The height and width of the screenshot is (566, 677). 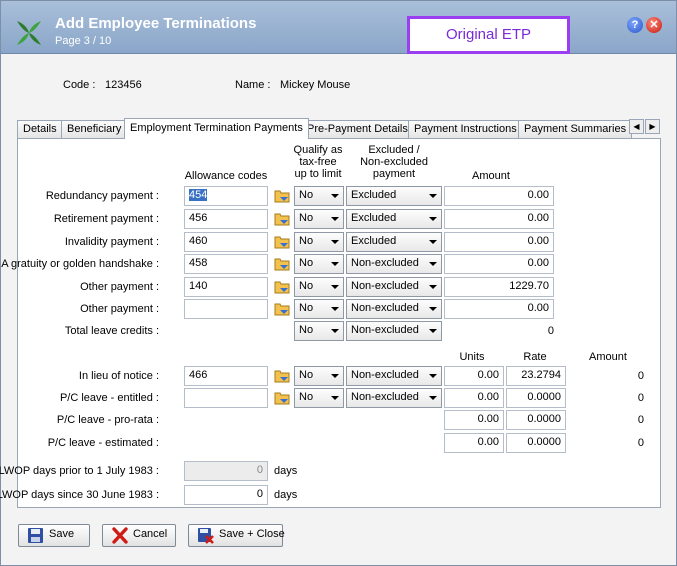 What do you see at coordinates (394, 309) in the screenshot?
I see `other-payment-2-excluded-select: Non-excluded` at bounding box center [394, 309].